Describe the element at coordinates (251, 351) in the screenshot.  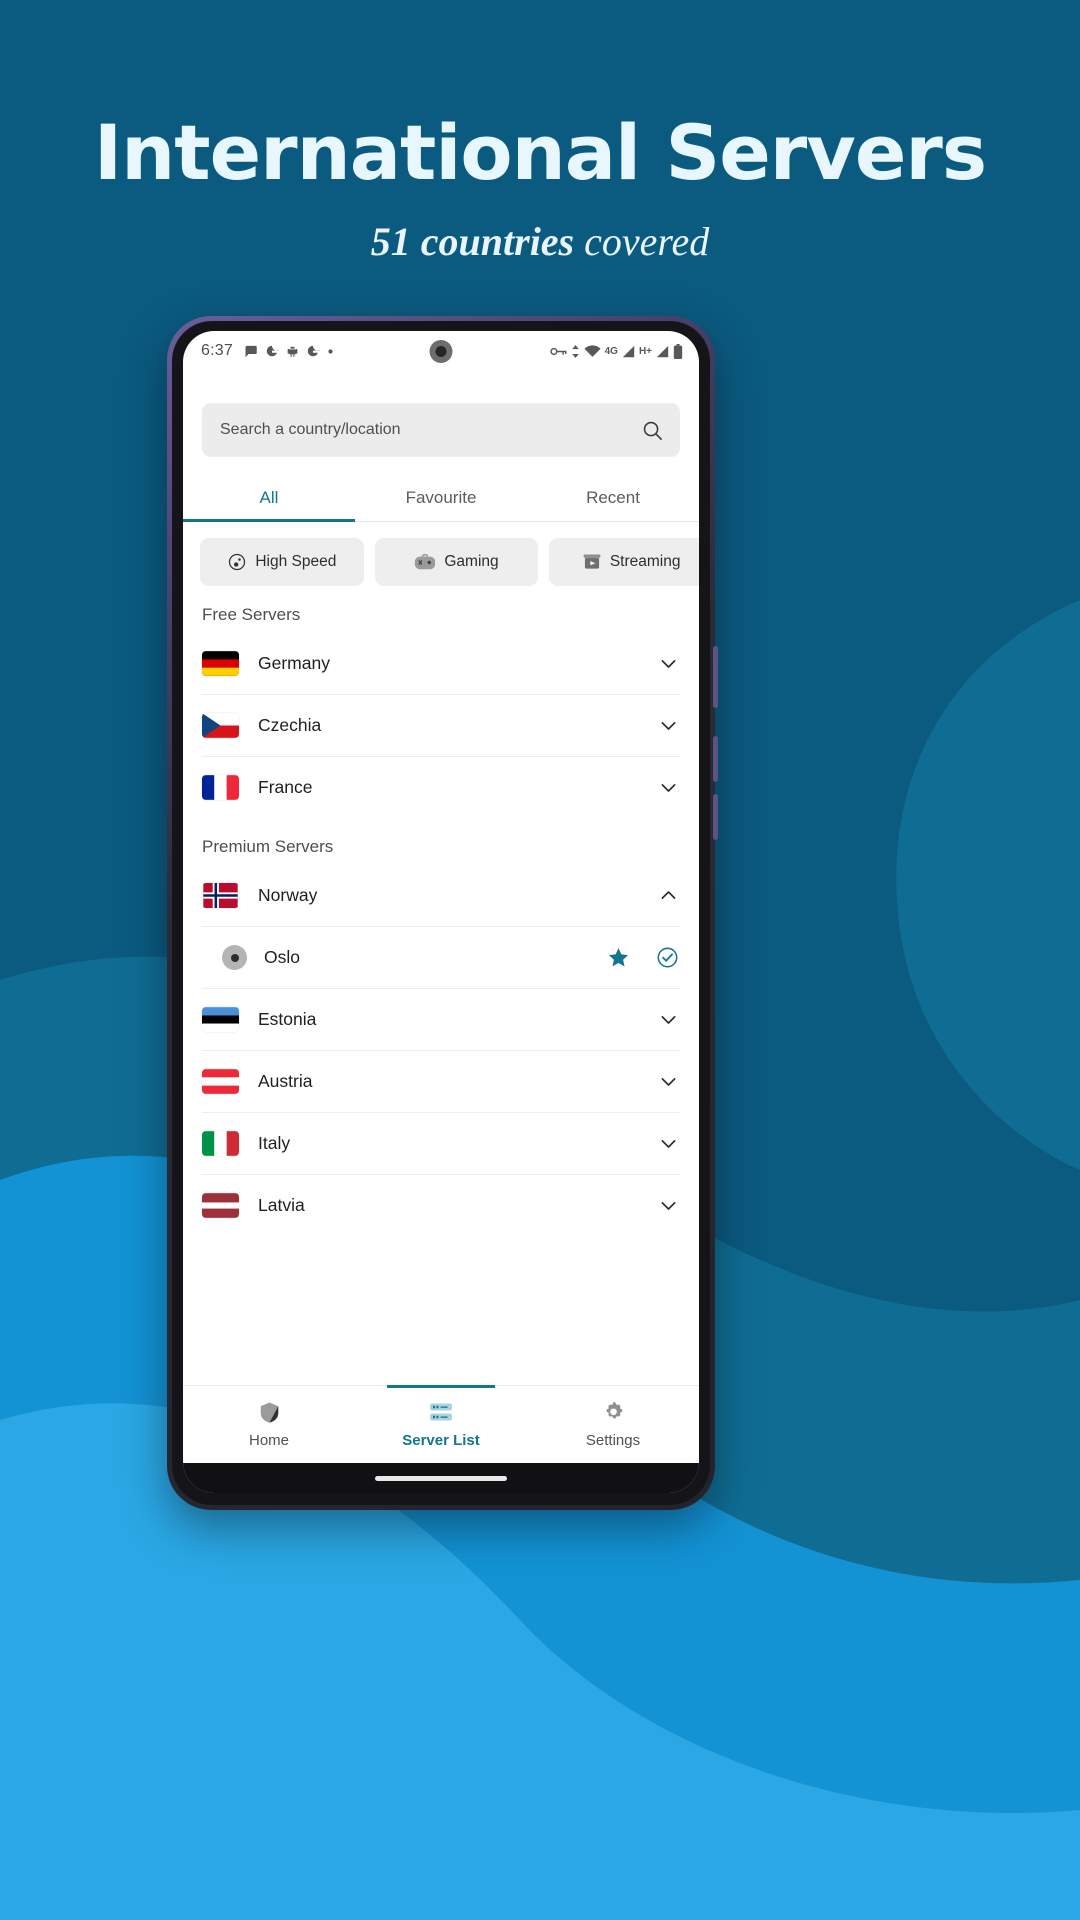
I see `chat-bubble-icon` at that location.